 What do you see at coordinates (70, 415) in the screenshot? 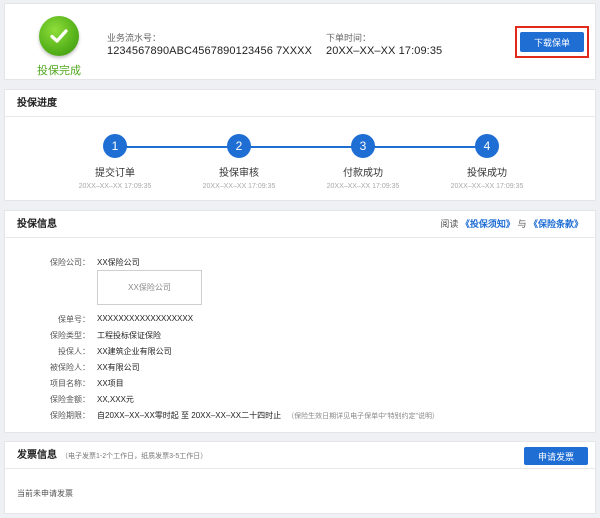
I see `period-label: 保险期限：` at bounding box center [70, 415].